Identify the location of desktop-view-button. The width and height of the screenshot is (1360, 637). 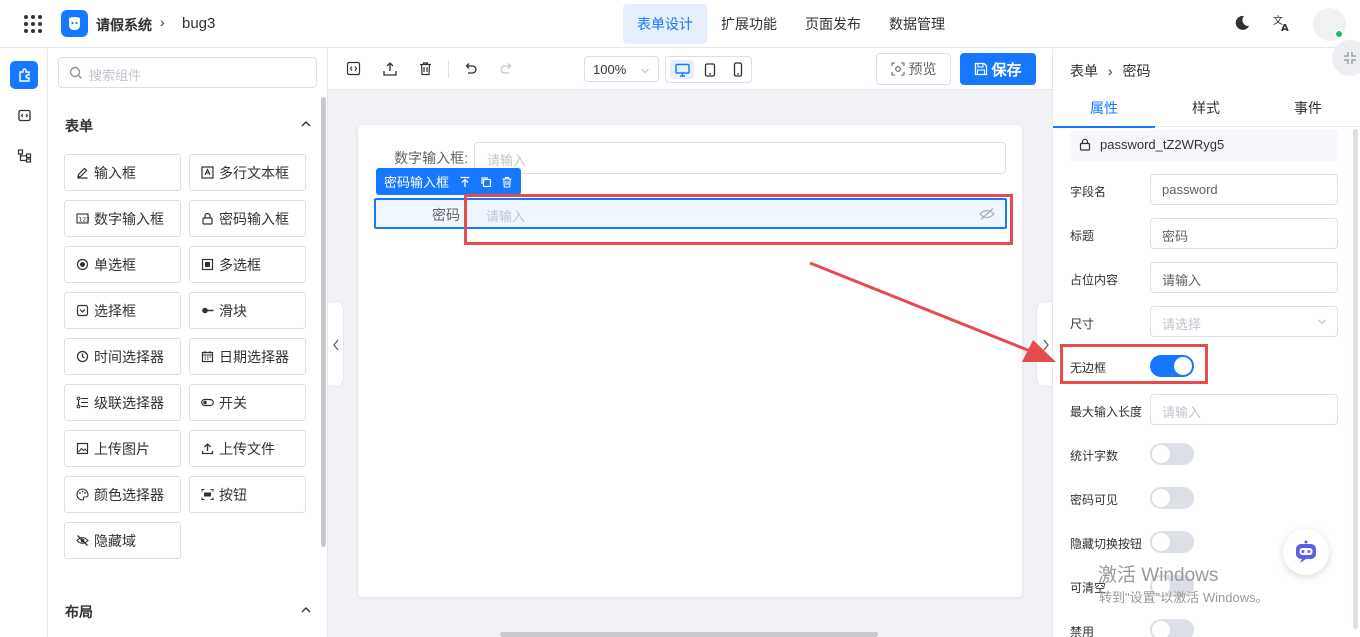
(682, 69).